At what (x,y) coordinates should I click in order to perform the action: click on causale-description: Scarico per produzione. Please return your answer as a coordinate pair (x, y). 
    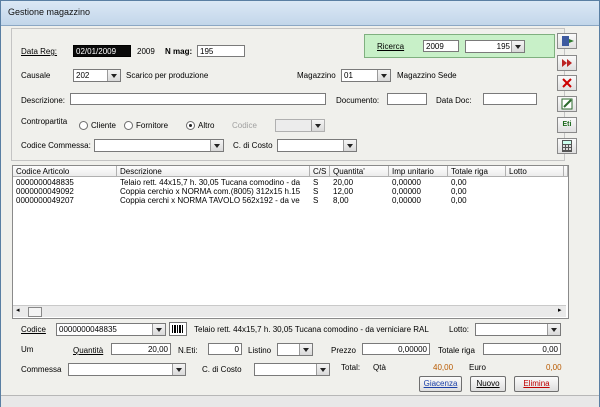
    Looking at the image, I should click on (167, 75).